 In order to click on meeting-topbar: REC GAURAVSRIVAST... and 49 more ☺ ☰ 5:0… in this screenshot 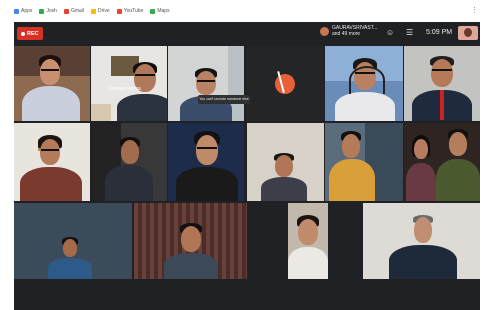, I will do `click(247, 34)`.